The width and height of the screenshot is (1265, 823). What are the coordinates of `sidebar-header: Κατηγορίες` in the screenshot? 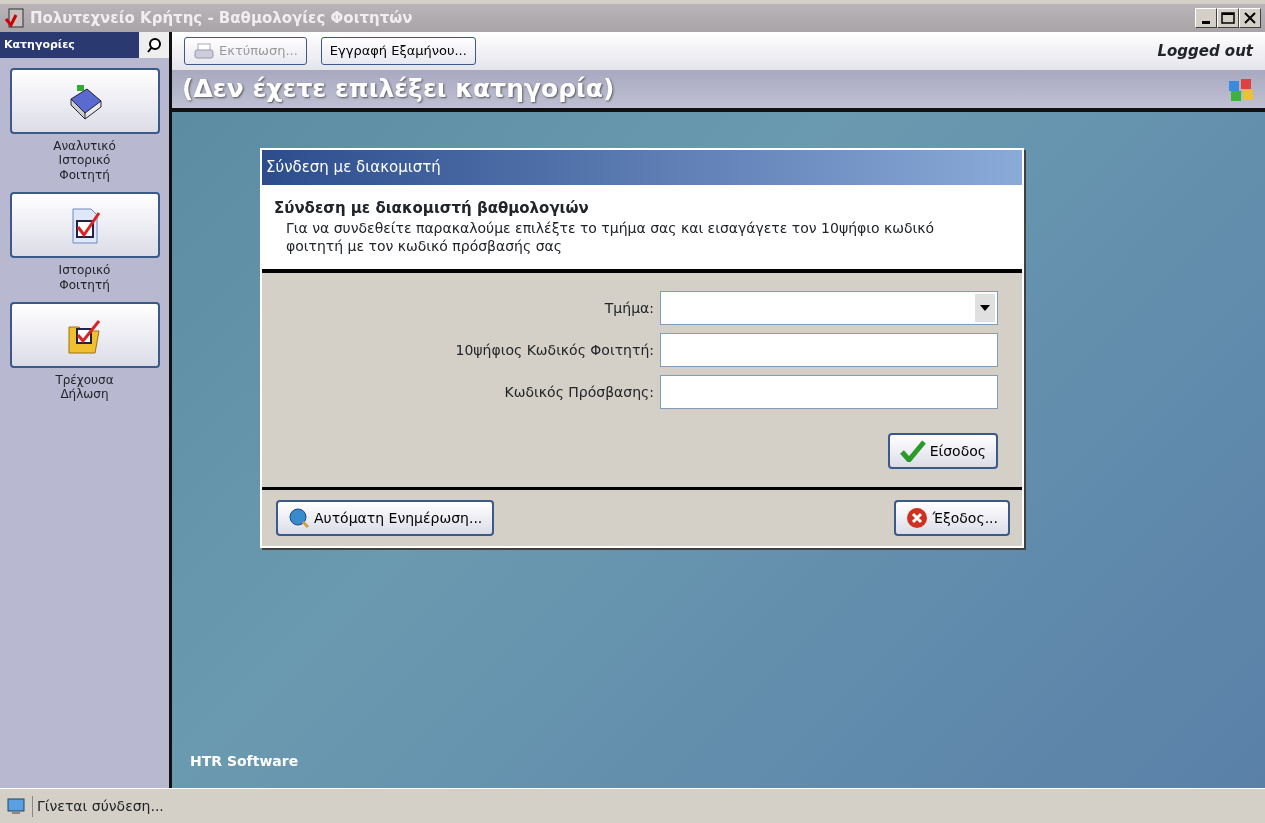 It's located at (69, 45).